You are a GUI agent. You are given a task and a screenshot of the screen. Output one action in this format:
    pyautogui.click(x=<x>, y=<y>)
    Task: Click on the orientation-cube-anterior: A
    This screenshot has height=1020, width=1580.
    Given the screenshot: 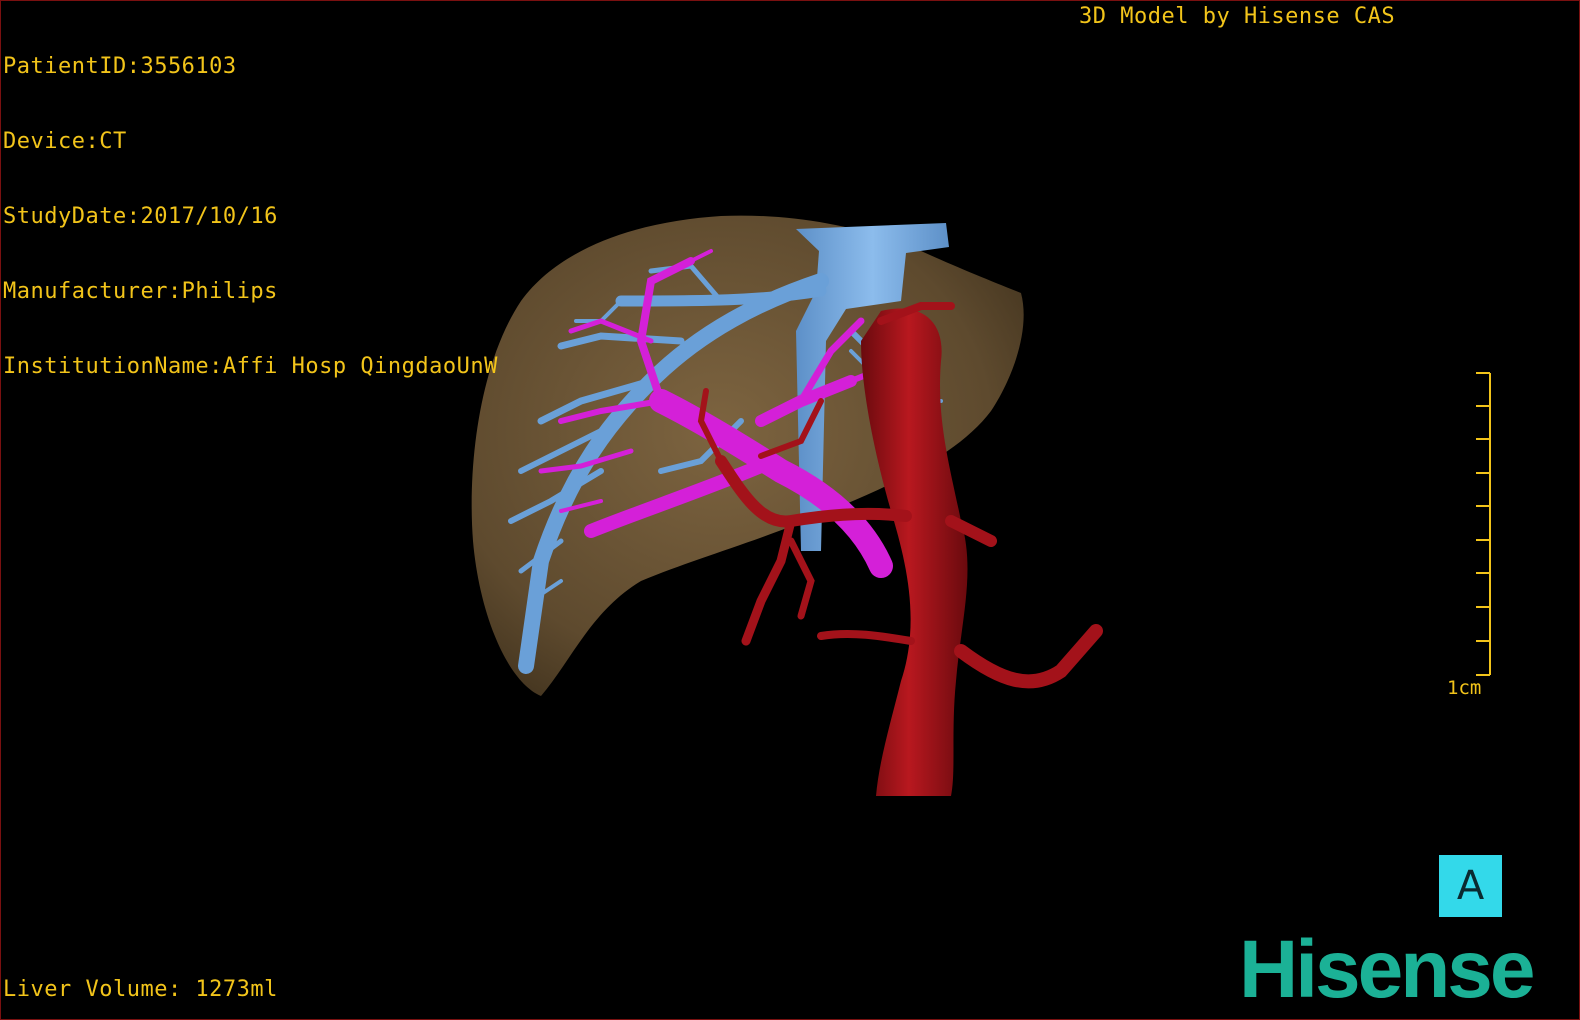 What is the action you would take?
    pyautogui.click(x=1470, y=886)
    